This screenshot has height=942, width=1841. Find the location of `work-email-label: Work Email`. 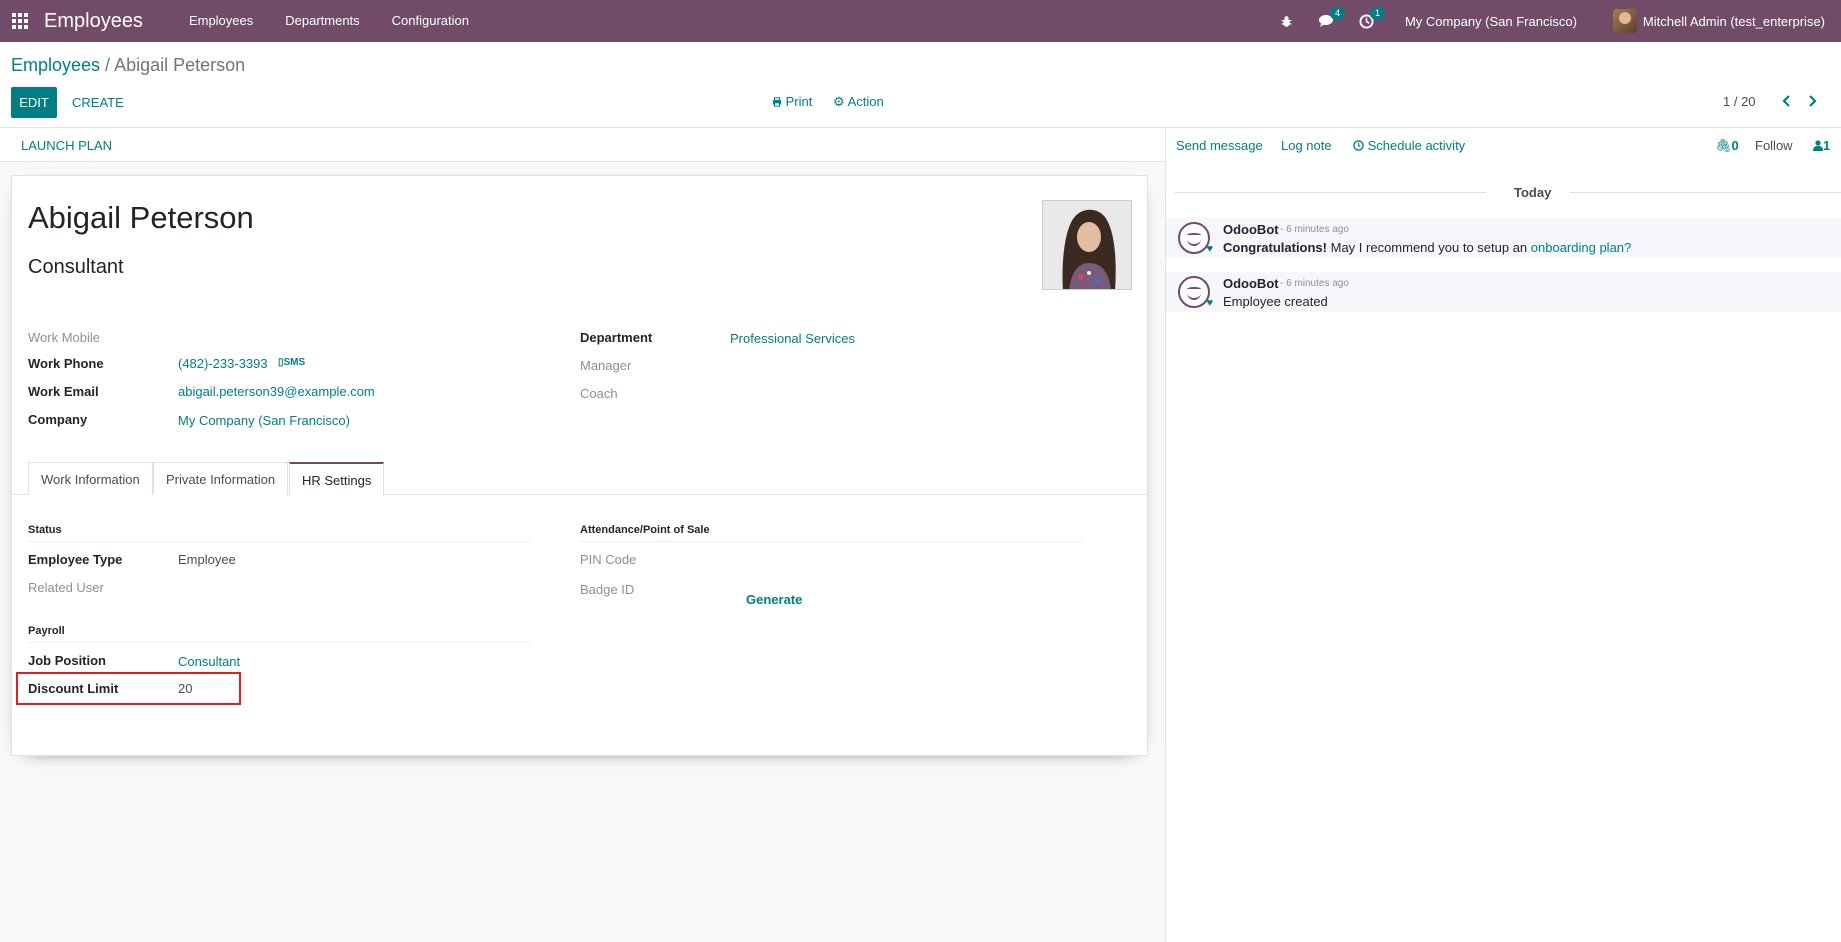

work-email-label: Work Email is located at coordinates (63, 391).